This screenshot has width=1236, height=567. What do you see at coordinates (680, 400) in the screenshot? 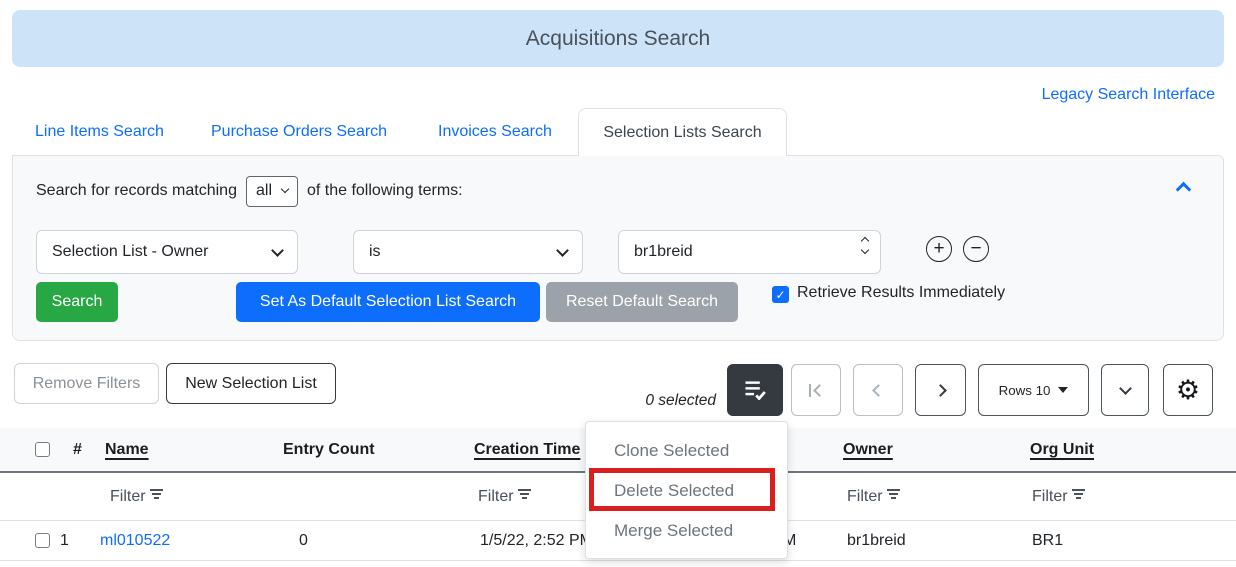
I see `selected-count-label: 0 selected` at bounding box center [680, 400].